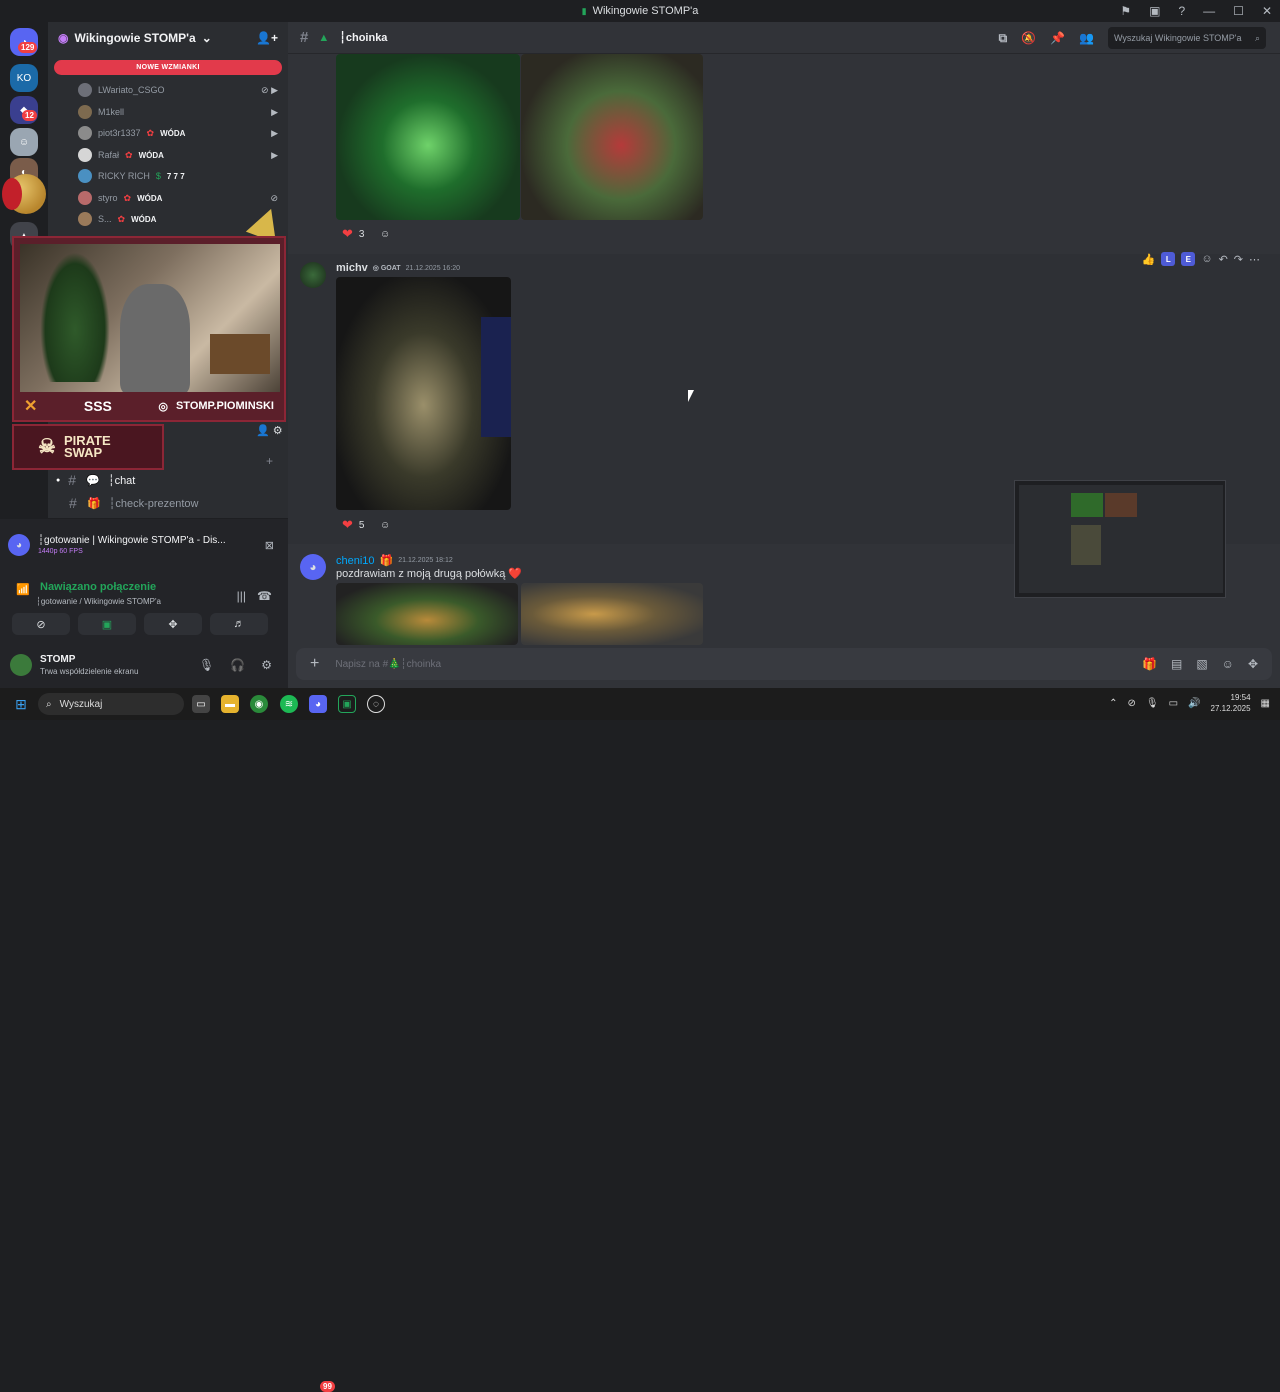 Image resolution: width=1280 pixels, height=1392 pixels. Describe the element at coordinates (1188, 259) in the screenshot. I see `emoji-e-button: E` at that location.